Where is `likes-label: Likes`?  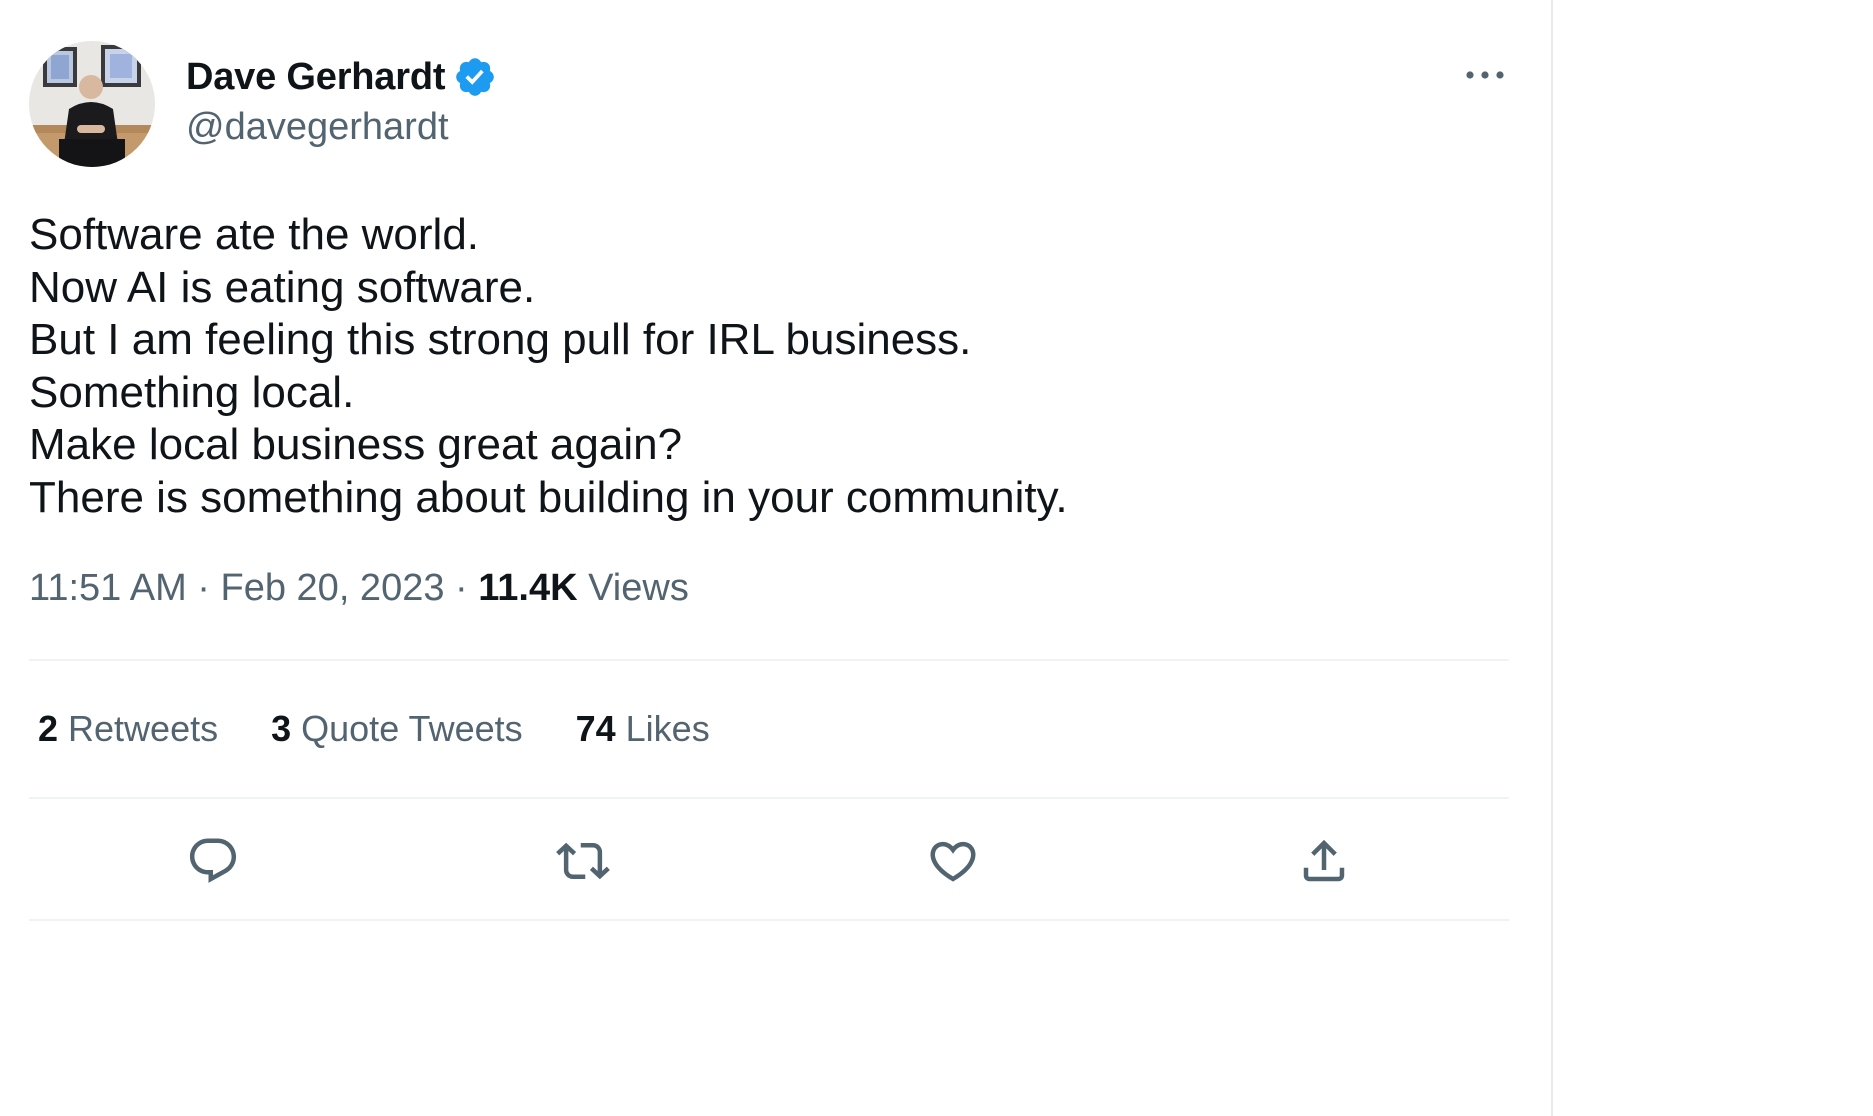 likes-label: Likes is located at coordinates (667, 728).